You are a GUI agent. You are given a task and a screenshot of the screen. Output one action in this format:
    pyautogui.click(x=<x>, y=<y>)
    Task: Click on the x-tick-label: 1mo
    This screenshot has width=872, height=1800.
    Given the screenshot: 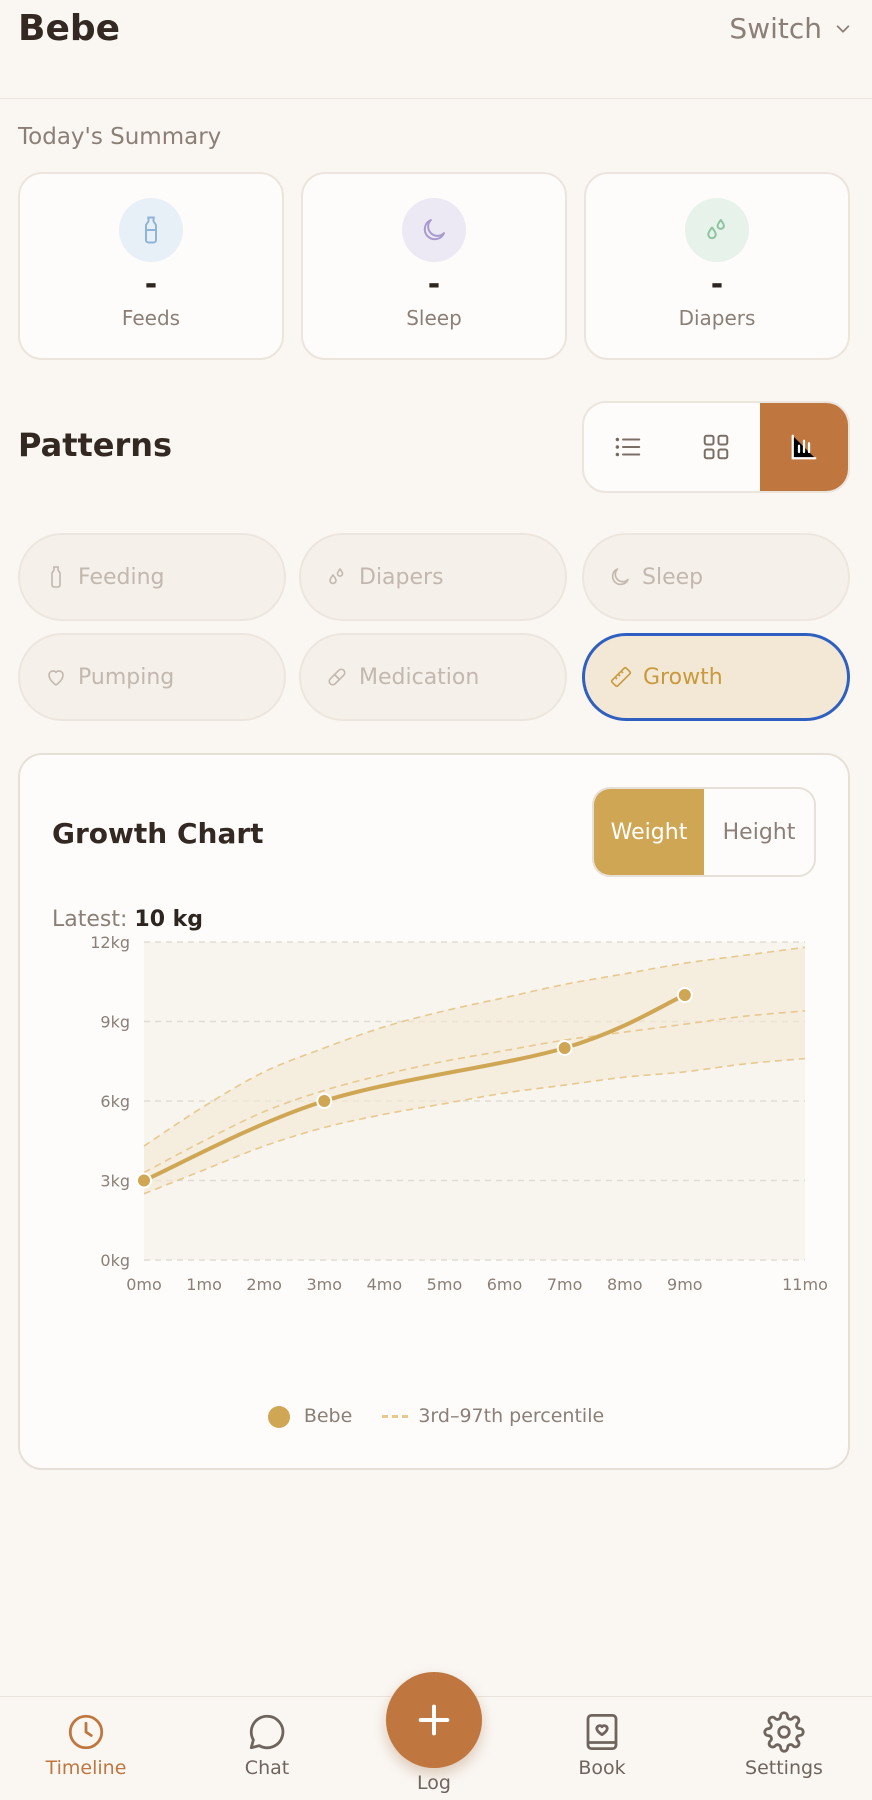 What is the action you would take?
    pyautogui.click(x=204, y=1284)
    